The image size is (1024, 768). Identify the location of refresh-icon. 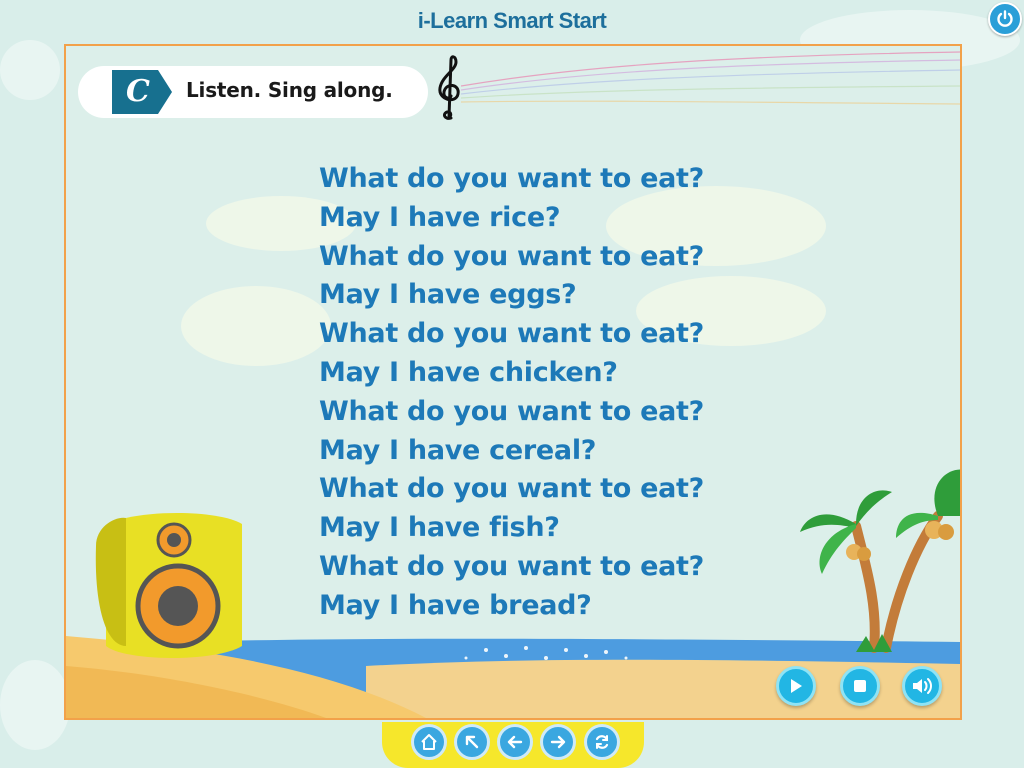
(602, 742).